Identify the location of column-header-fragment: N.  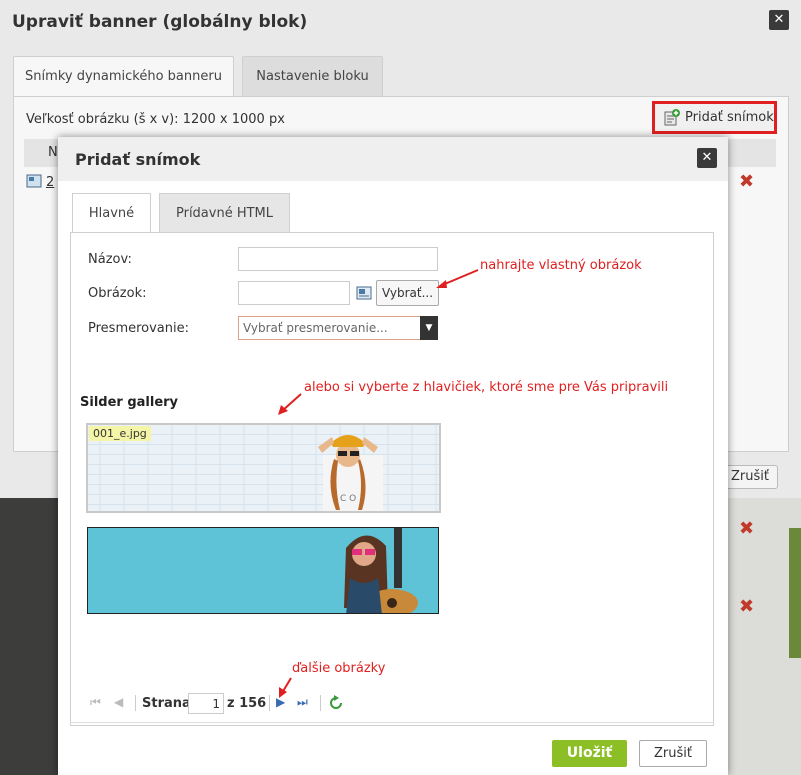
(53, 152).